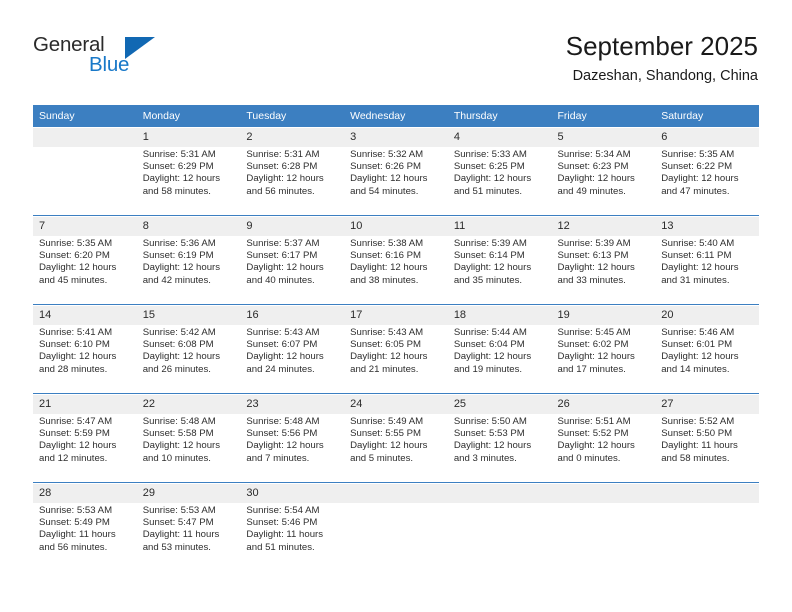  I want to click on day-detail-sunset: Sunset: 6:01 PM, so click(697, 345).